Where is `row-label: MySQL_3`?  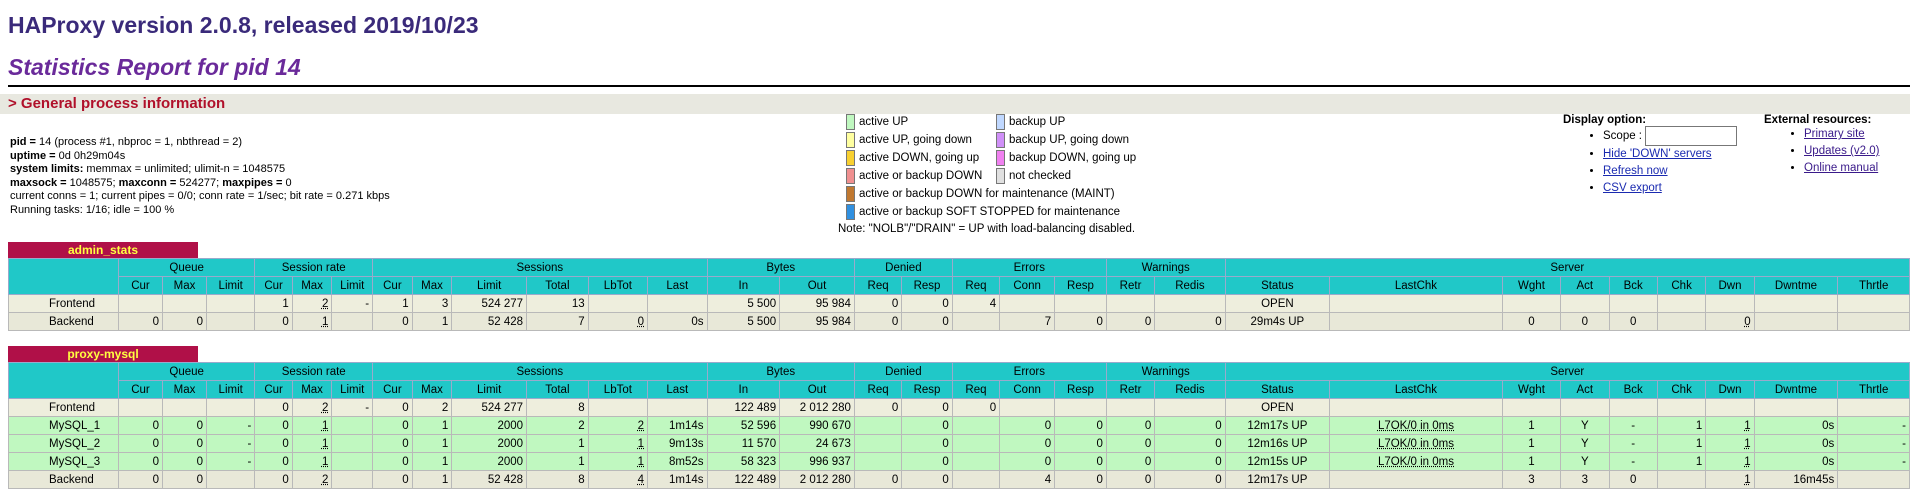 row-label: MySQL_3 is located at coordinates (63, 461).